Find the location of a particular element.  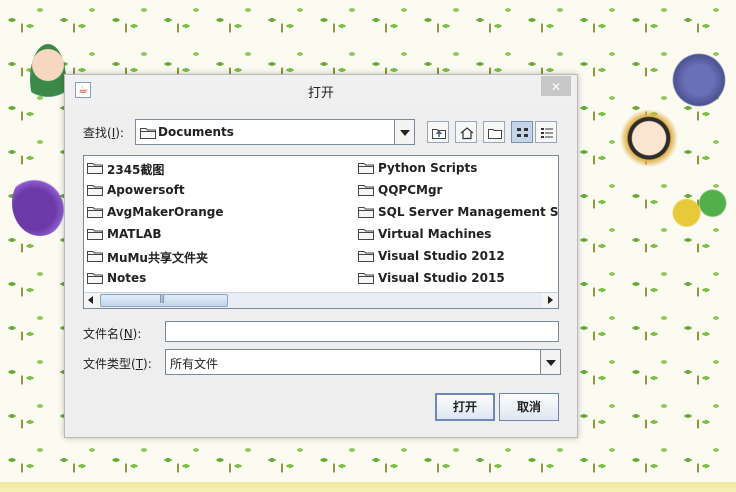

list-item-label: SQL Server Management Studio is located at coordinates (468, 212).